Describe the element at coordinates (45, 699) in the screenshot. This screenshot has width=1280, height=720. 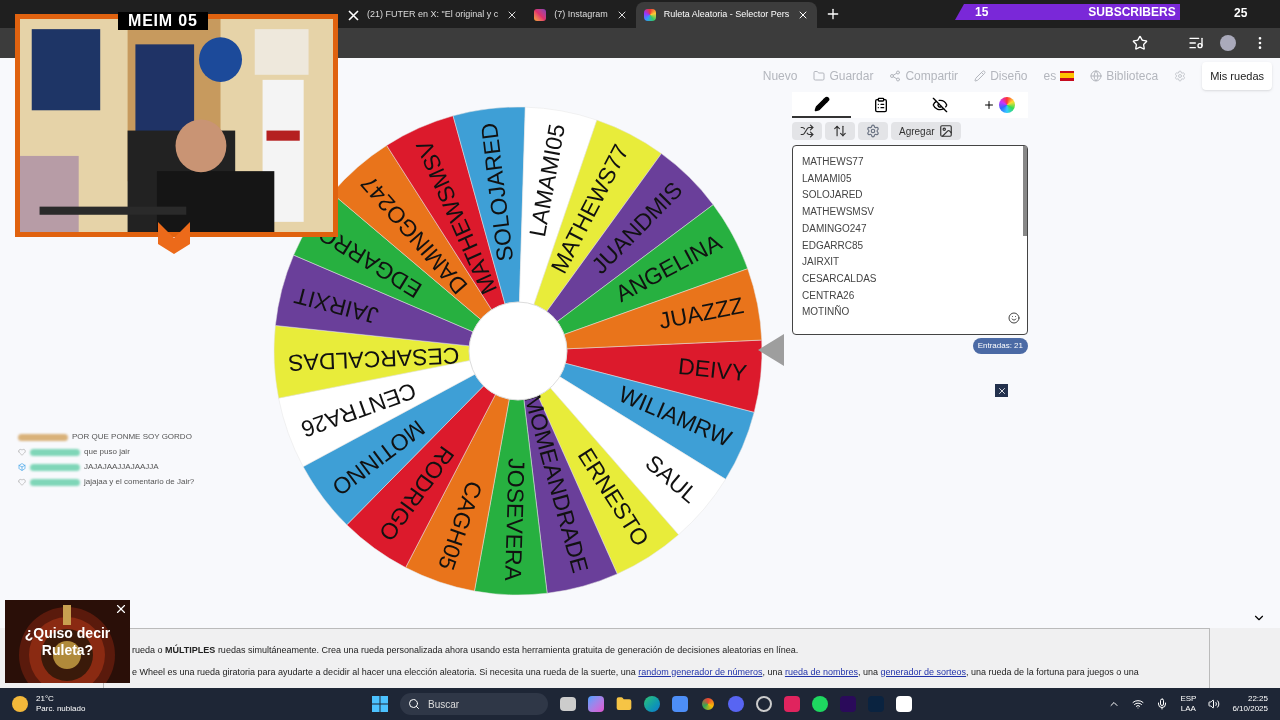
I see `temperature: 21°C` at that location.